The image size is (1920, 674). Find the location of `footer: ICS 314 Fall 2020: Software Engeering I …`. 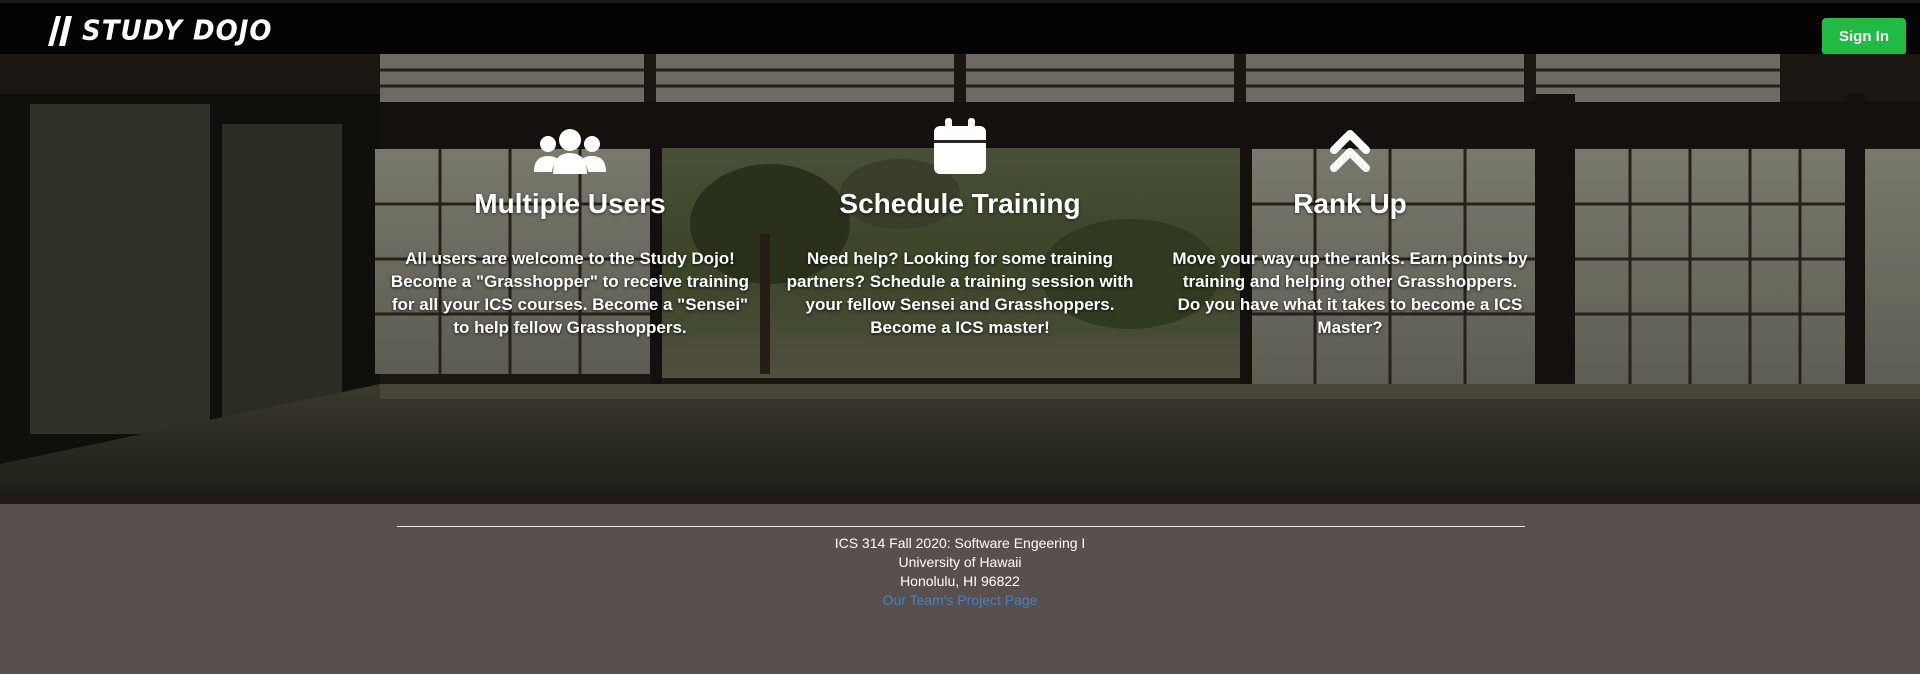

footer: ICS 314 Fall 2020: Software Engeering I … is located at coordinates (960, 572).